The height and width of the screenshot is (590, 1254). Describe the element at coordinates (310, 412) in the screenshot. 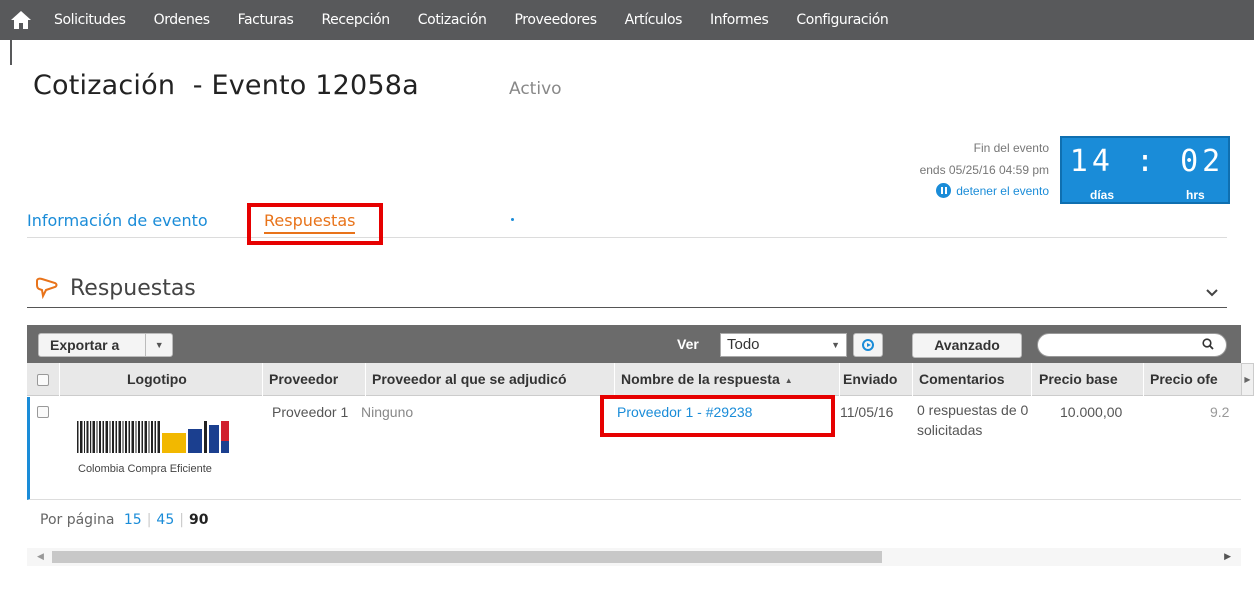

I see `cell-proveedor: Proveedor 1` at that location.